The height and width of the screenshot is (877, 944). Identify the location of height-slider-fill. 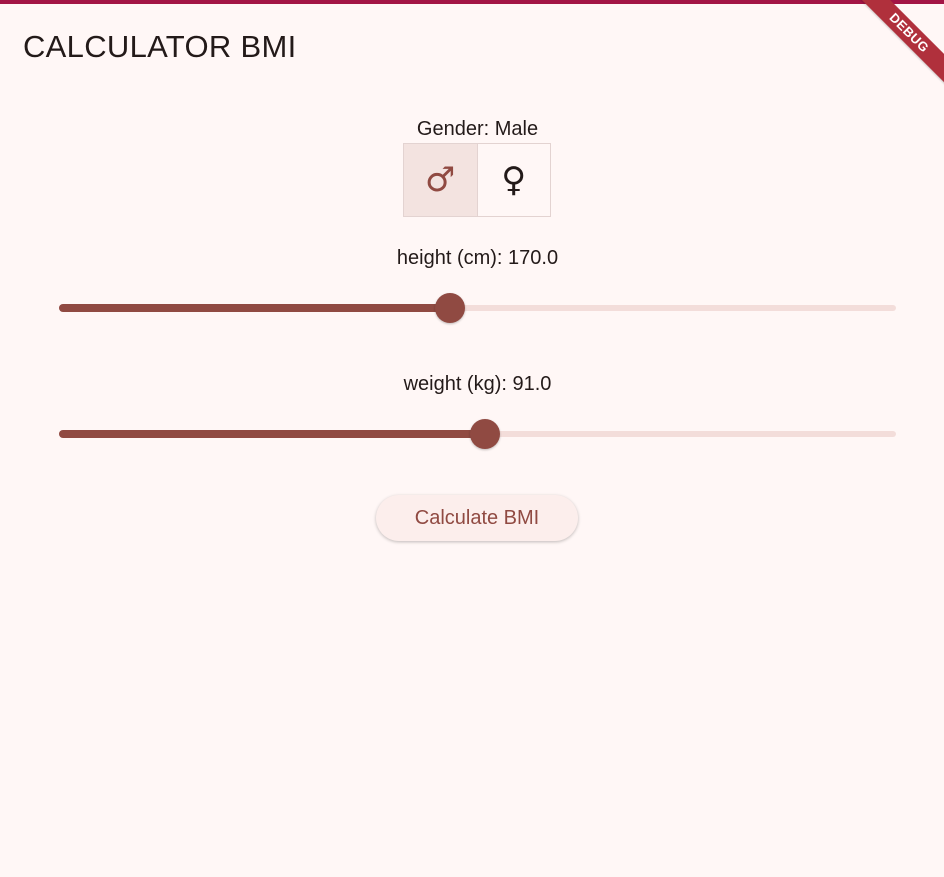
(254, 308).